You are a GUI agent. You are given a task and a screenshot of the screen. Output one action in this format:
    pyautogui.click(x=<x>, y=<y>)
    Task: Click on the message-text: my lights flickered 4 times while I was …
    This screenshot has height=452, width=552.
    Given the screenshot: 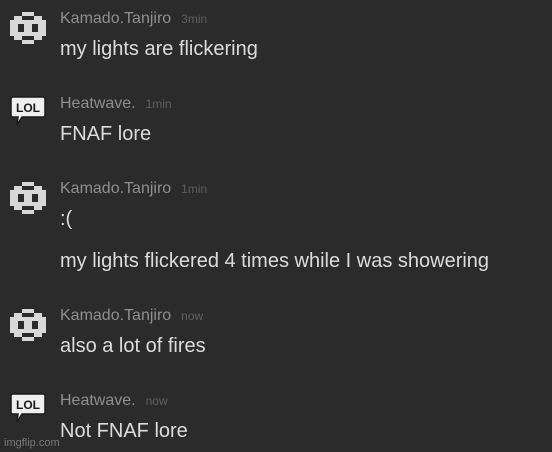 What is the action you would take?
    pyautogui.click(x=275, y=261)
    